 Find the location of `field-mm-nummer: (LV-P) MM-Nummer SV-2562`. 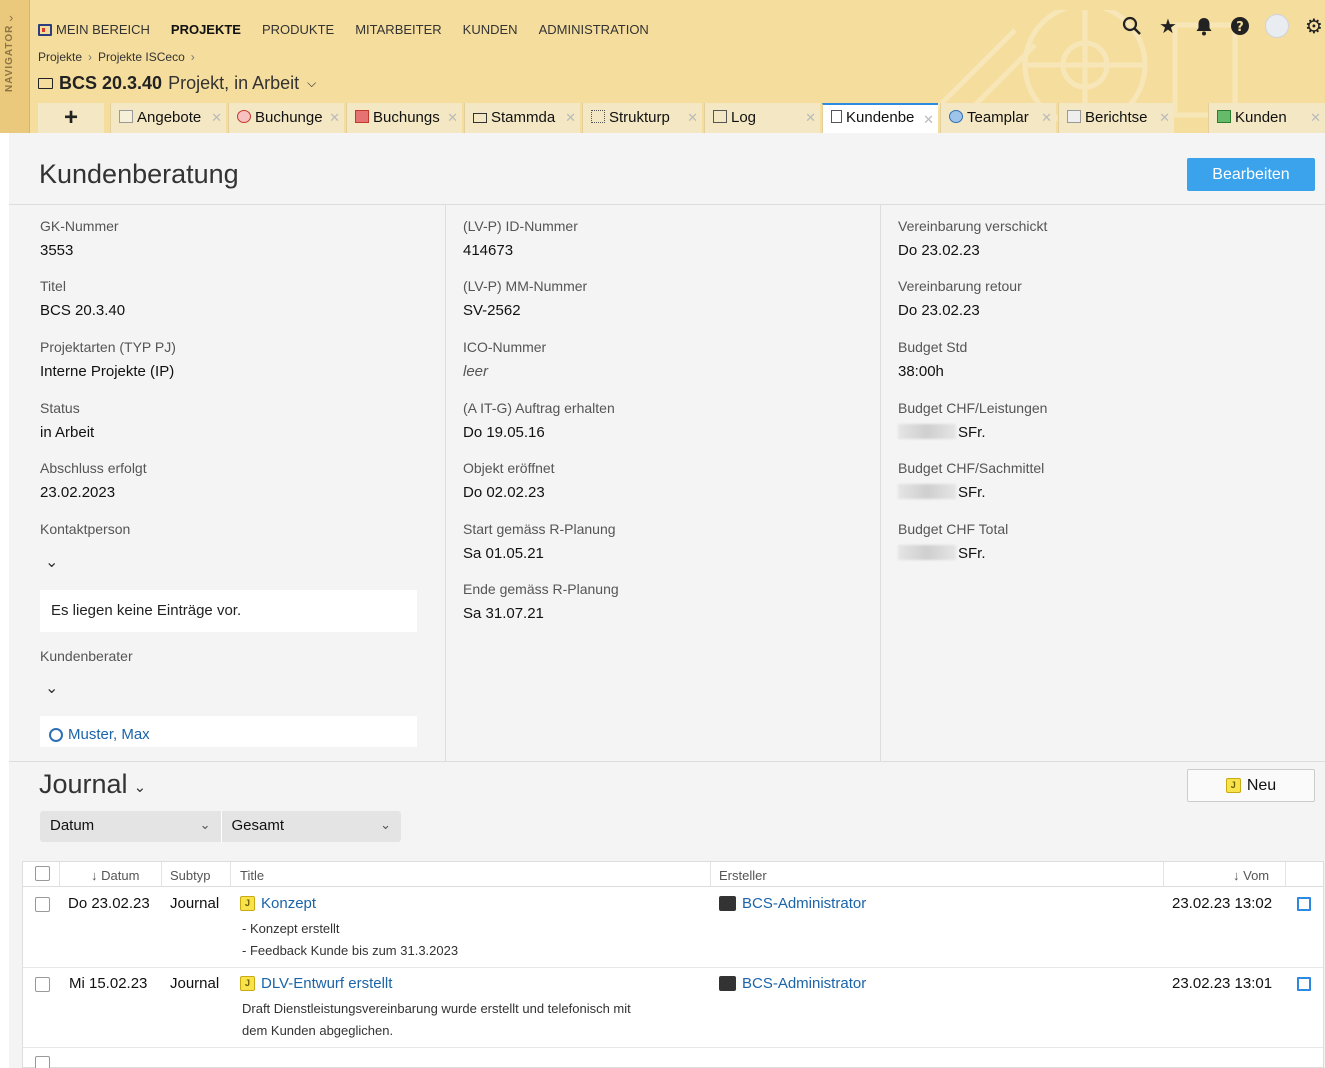

field-mm-nummer: (LV-P) MM-Nummer SV-2562 is located at coordinates (525, 298).